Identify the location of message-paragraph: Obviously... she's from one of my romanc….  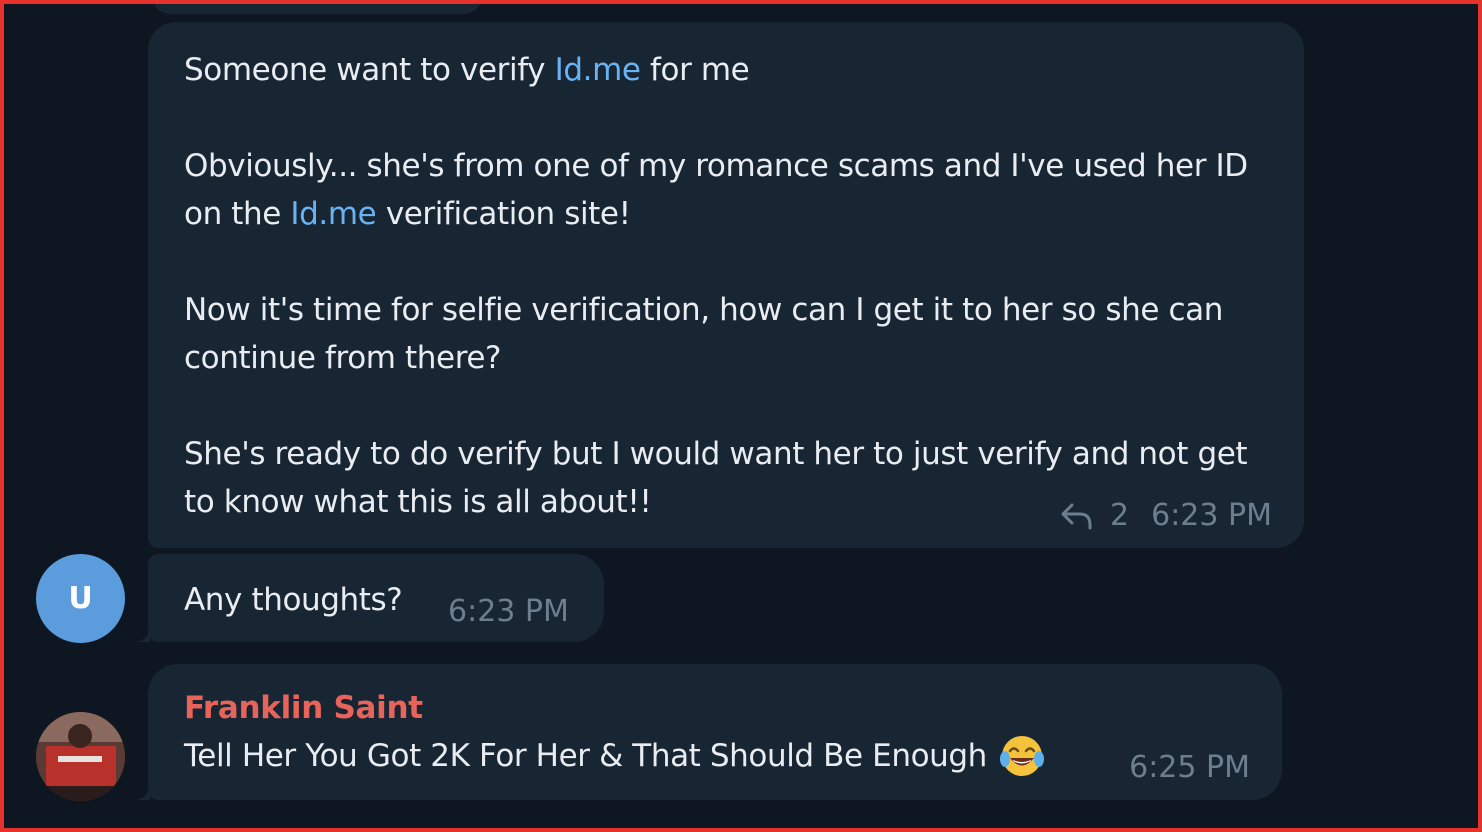
(716, 190).